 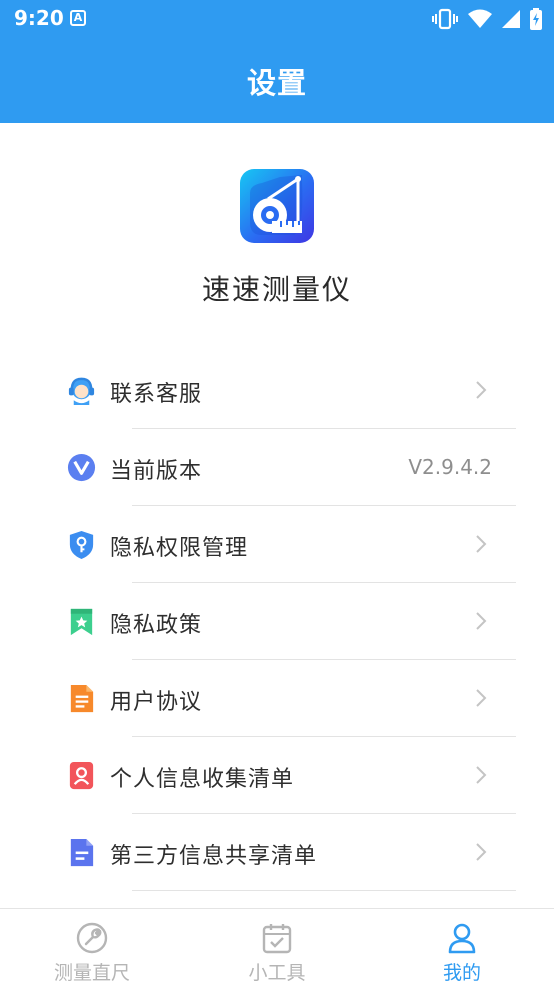 What do you see at coordinates (461, 973) in the screenshot?
I see `tab-label: 我的` at bounding box center [461, 973].